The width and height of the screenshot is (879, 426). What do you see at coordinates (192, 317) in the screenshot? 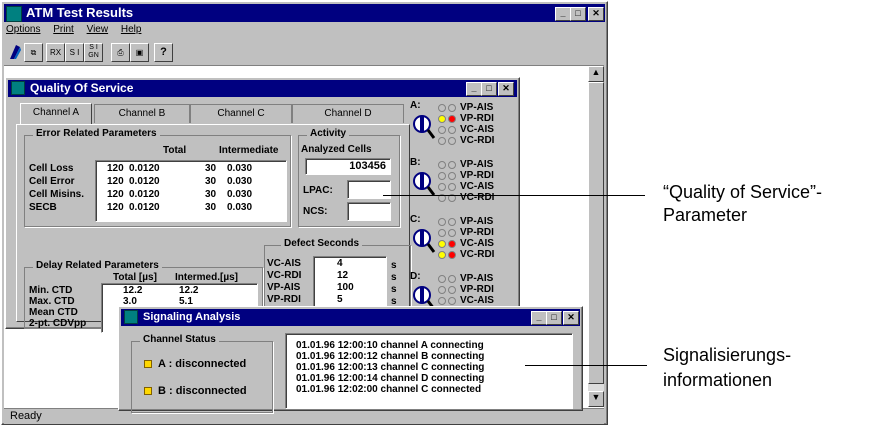
I see `signaling-title: Signaling Analysis` at bounding box center [192, 317].